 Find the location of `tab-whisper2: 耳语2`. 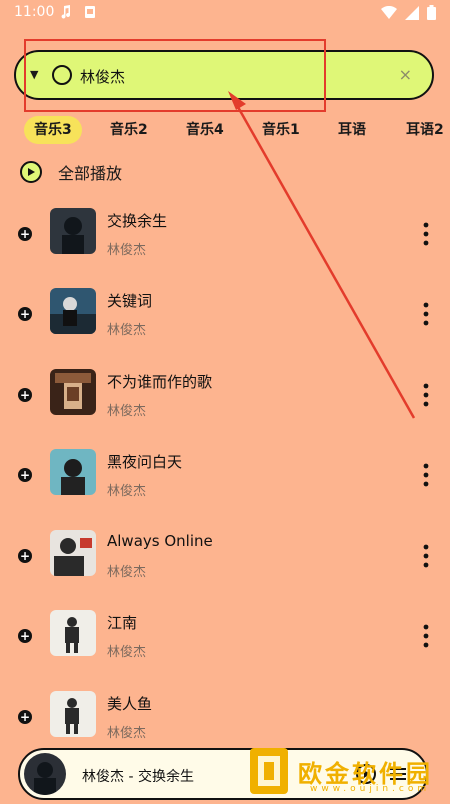

tab-whisper2: 耳语2 is located at coordinates (423, 130).